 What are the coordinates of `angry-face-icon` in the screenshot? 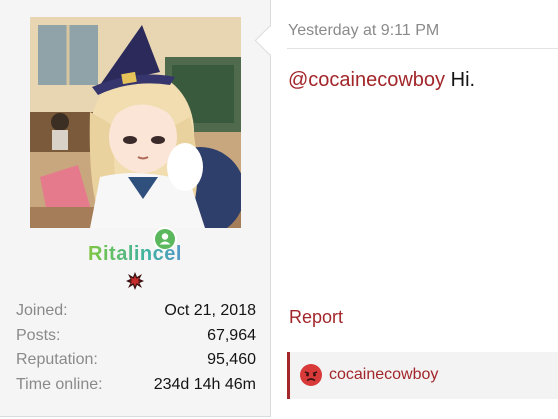 It's located at (311, 375).